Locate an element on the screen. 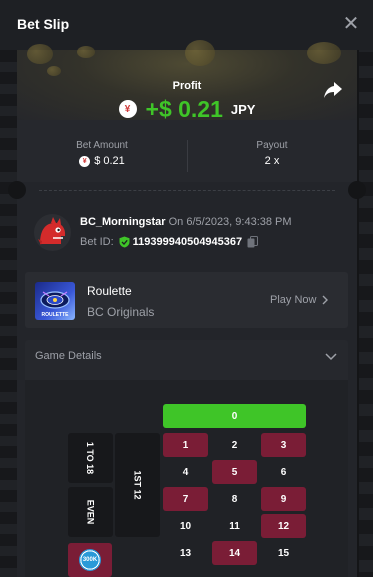 The height and width of the screenshot is (577, 373). roulette-cell: 1 is located at coordinates (185, 445).